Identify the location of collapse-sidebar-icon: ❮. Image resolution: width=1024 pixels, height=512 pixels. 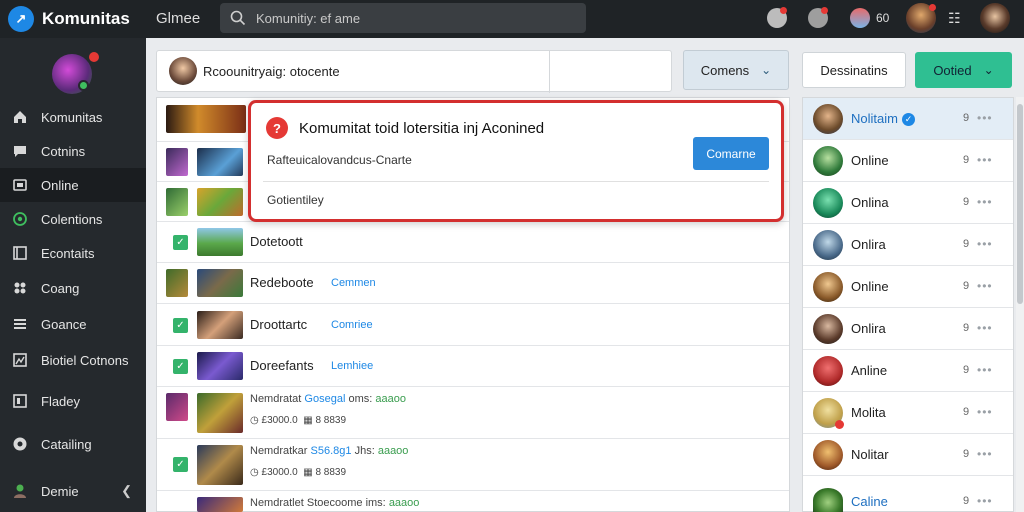
(126, 491).